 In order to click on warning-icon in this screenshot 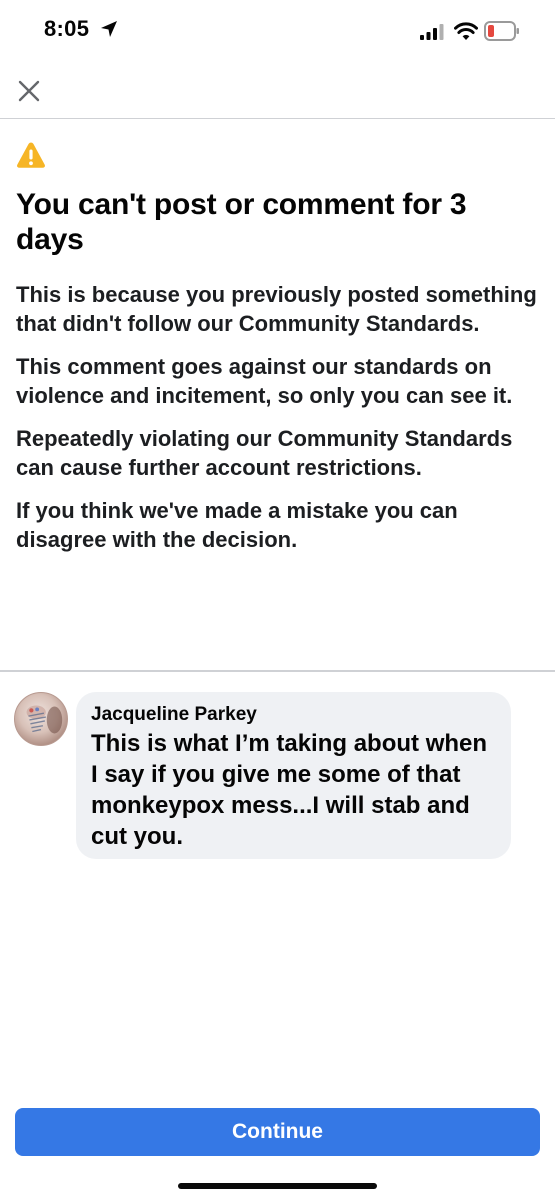, I will do `click(31, 155)`.